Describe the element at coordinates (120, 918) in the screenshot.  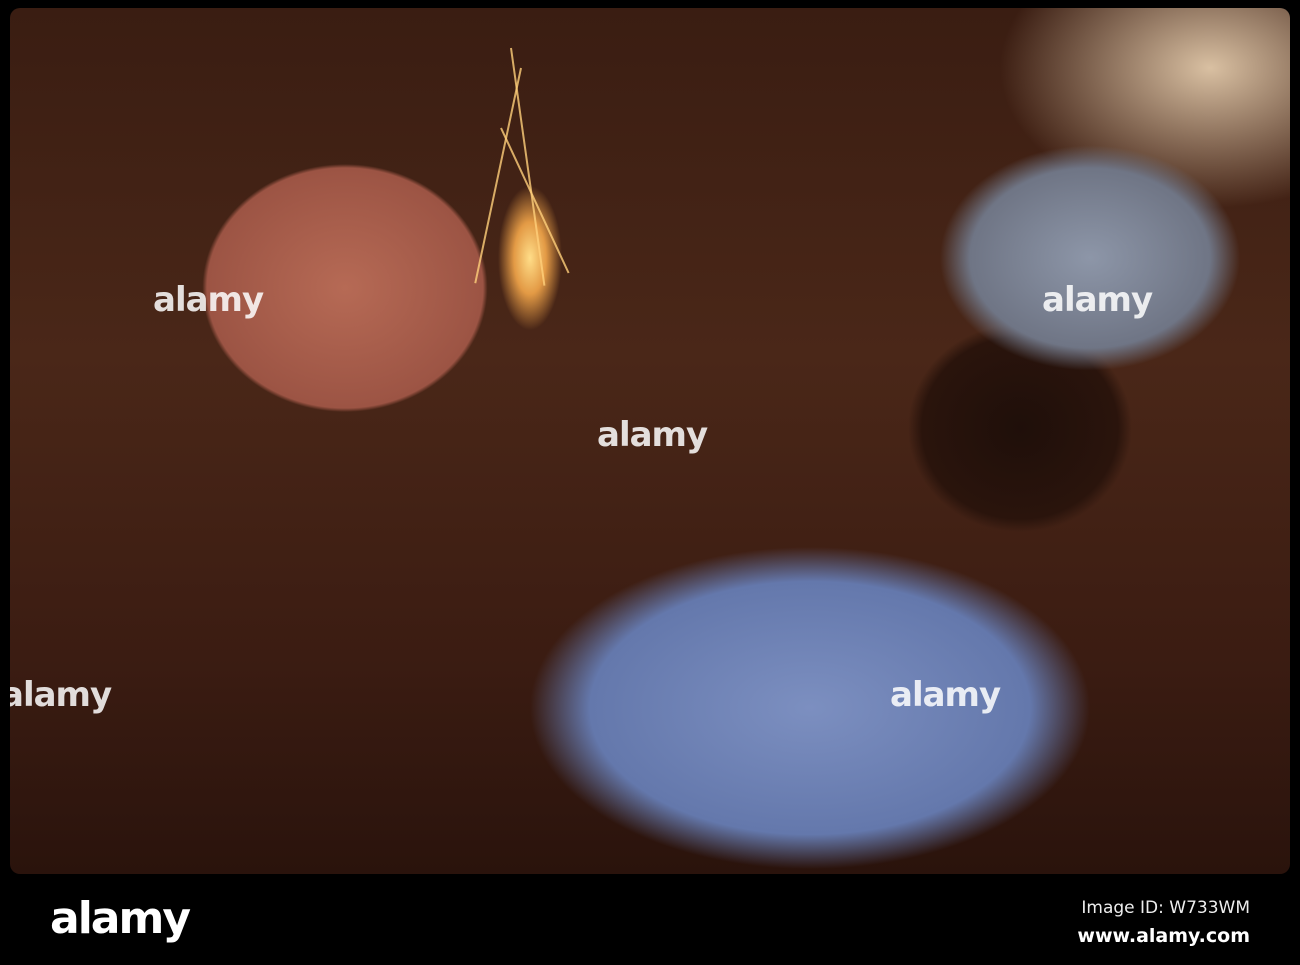
I see `alamy-logo: alamy` at that location.